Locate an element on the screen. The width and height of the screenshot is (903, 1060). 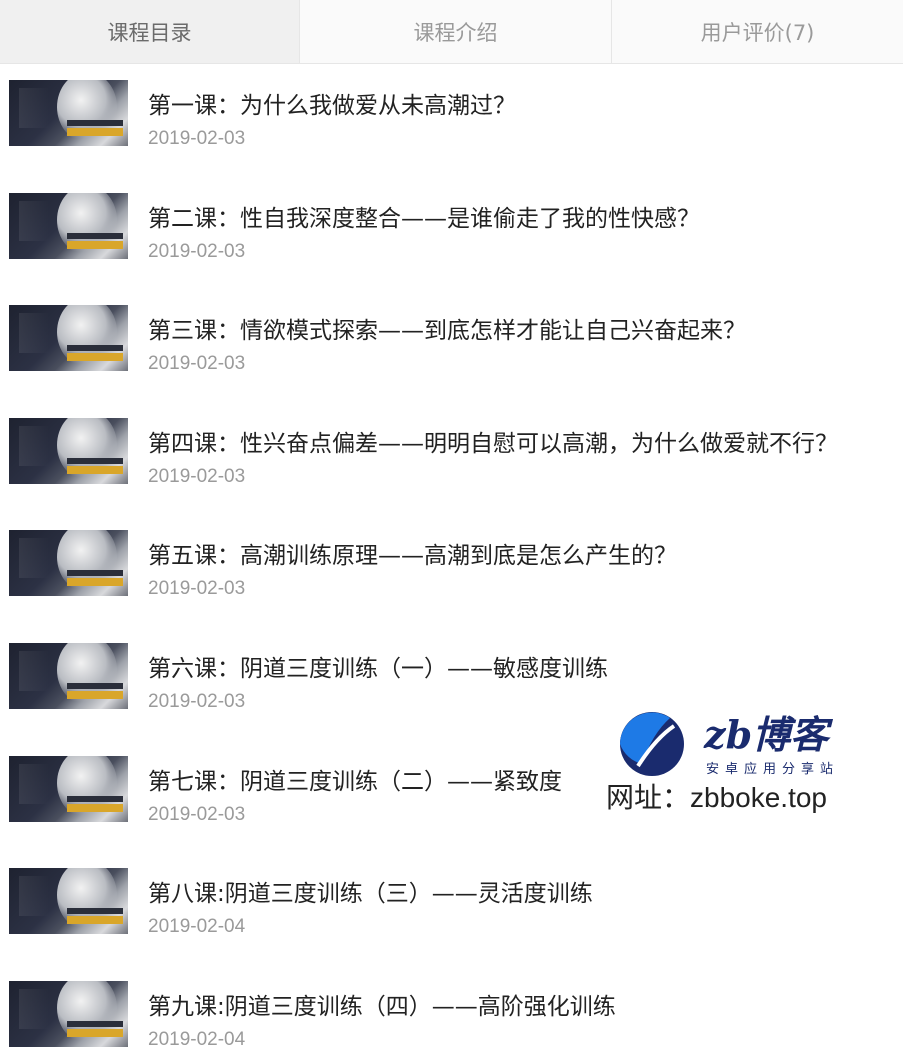
lesson-title: 第八课:阴道三度训练（三）——灵活度训练 is located at coordinates (370, 894).